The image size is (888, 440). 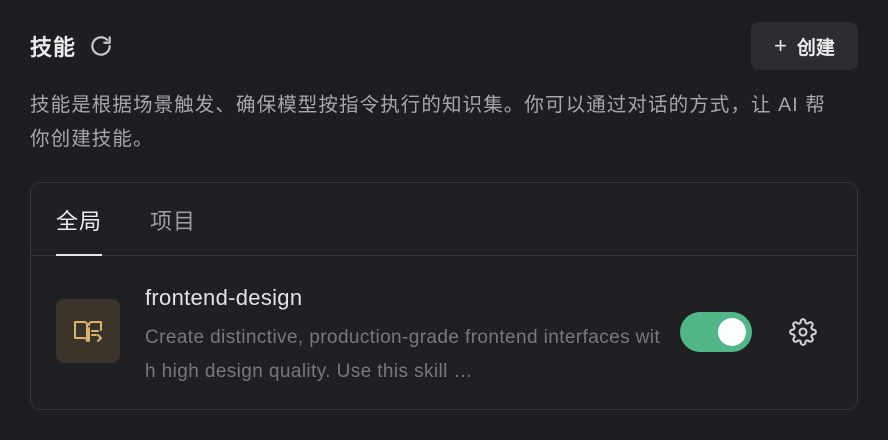 I want to click on skill-enable-toggle, so click(x=716, y=332).